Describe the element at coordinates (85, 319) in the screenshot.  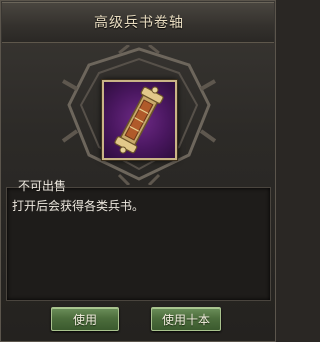
I see `use-button: 使用` at that location.